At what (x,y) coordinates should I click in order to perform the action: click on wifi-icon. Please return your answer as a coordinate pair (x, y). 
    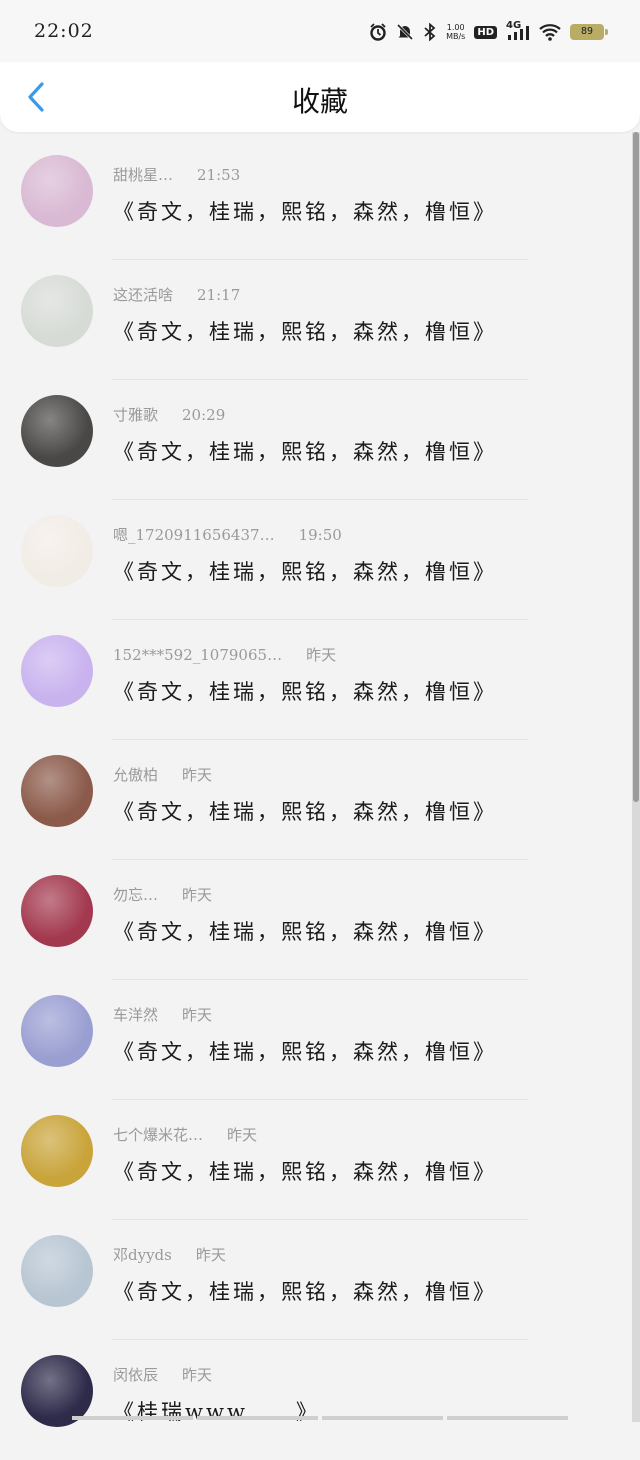
    Looking at the image, I should click on (550, 32).